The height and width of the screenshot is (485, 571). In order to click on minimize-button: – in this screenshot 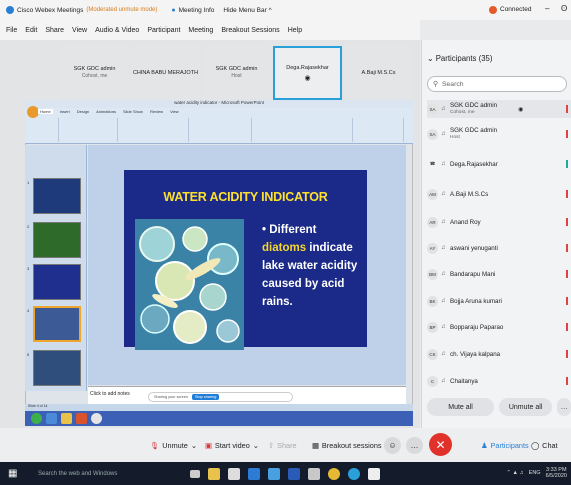, I will do `click(547, 8)`.